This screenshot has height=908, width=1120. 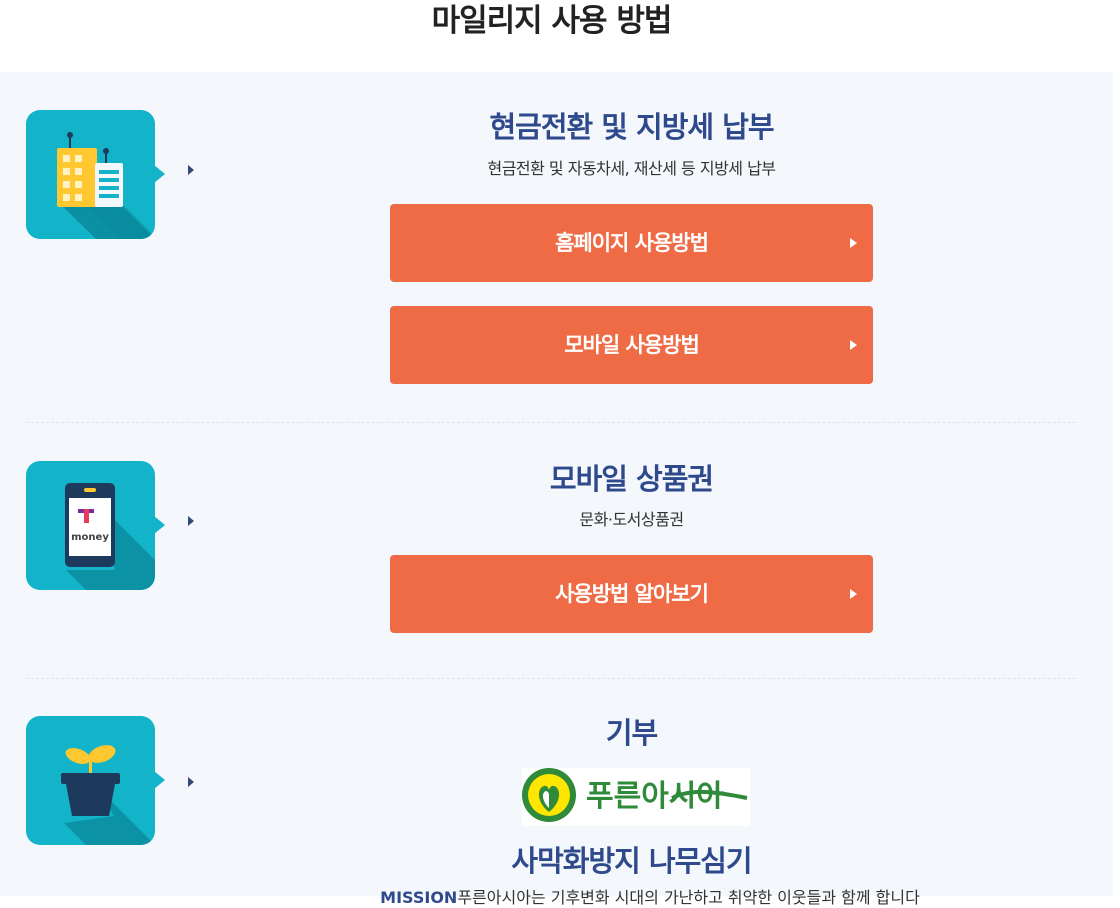 What do you see at coordinates (631, 733) in the screenshot?
I see `section-title-donation: 기부` at bounding box center [631, 733].